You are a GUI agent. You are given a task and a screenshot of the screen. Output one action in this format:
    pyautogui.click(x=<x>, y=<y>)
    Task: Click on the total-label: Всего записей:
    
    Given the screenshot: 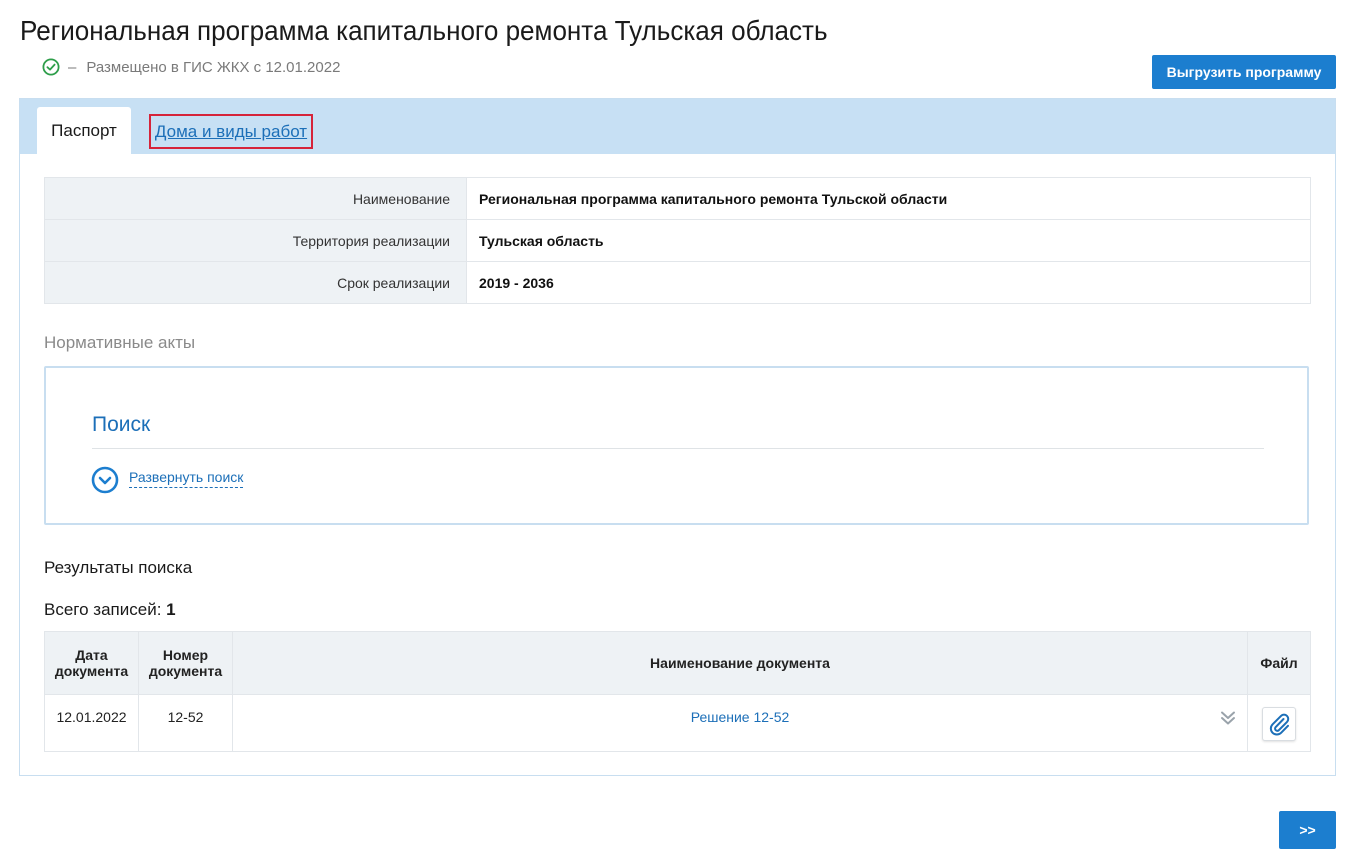 What is the action you would take?
    pyautogui.click(x=103, y=609)
    